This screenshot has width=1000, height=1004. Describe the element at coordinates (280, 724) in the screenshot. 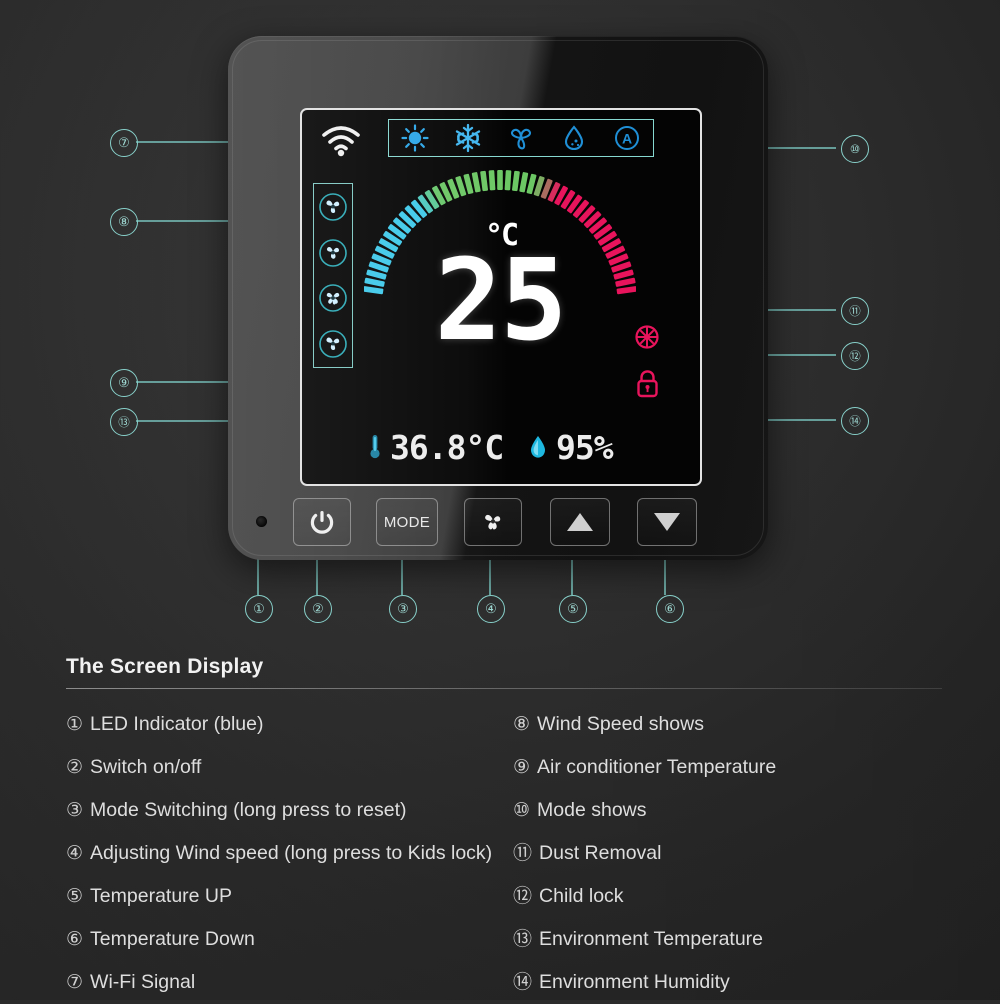

I see `legend-item: ① LED Indicator (blue)` at that location.